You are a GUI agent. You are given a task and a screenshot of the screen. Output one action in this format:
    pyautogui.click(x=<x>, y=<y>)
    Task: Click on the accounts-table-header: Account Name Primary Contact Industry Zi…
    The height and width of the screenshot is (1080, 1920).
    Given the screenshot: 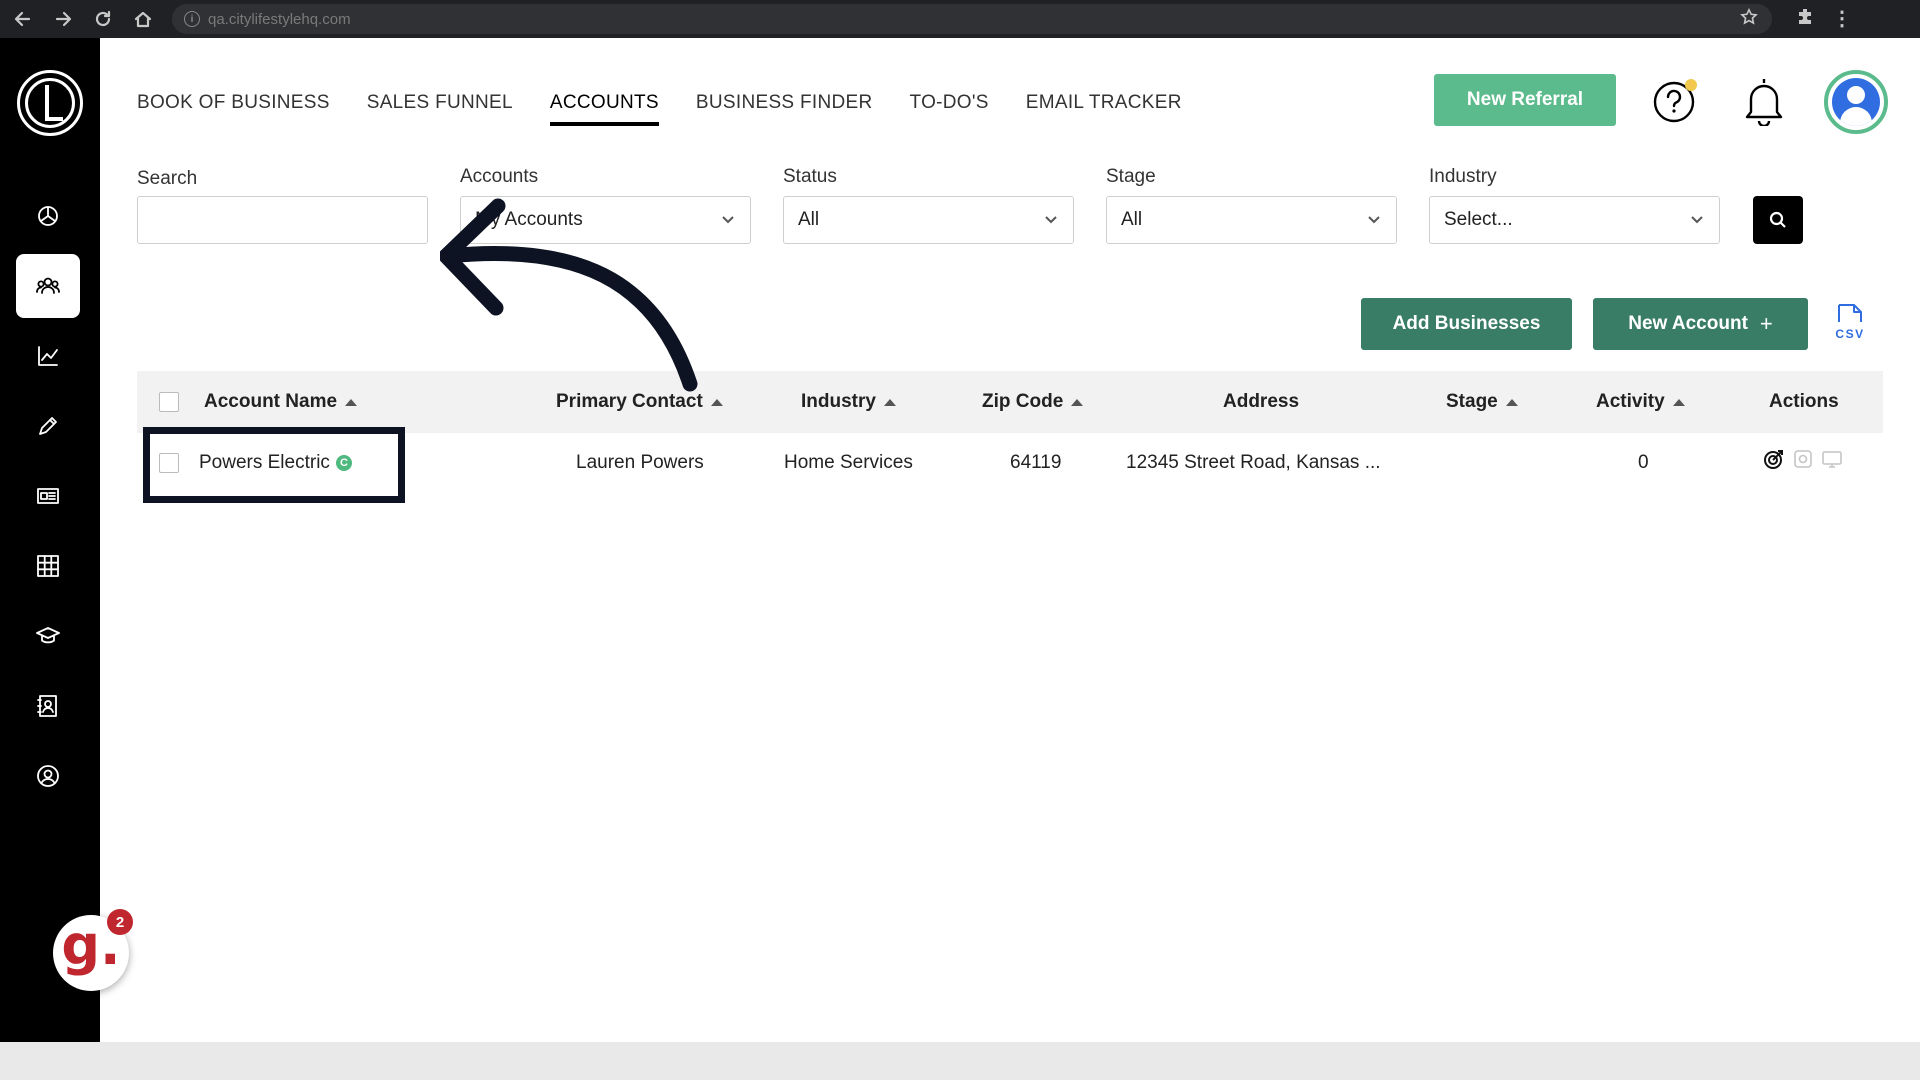 What is the action you would take?
    pyautogui.click(x=1010, y=402)
    